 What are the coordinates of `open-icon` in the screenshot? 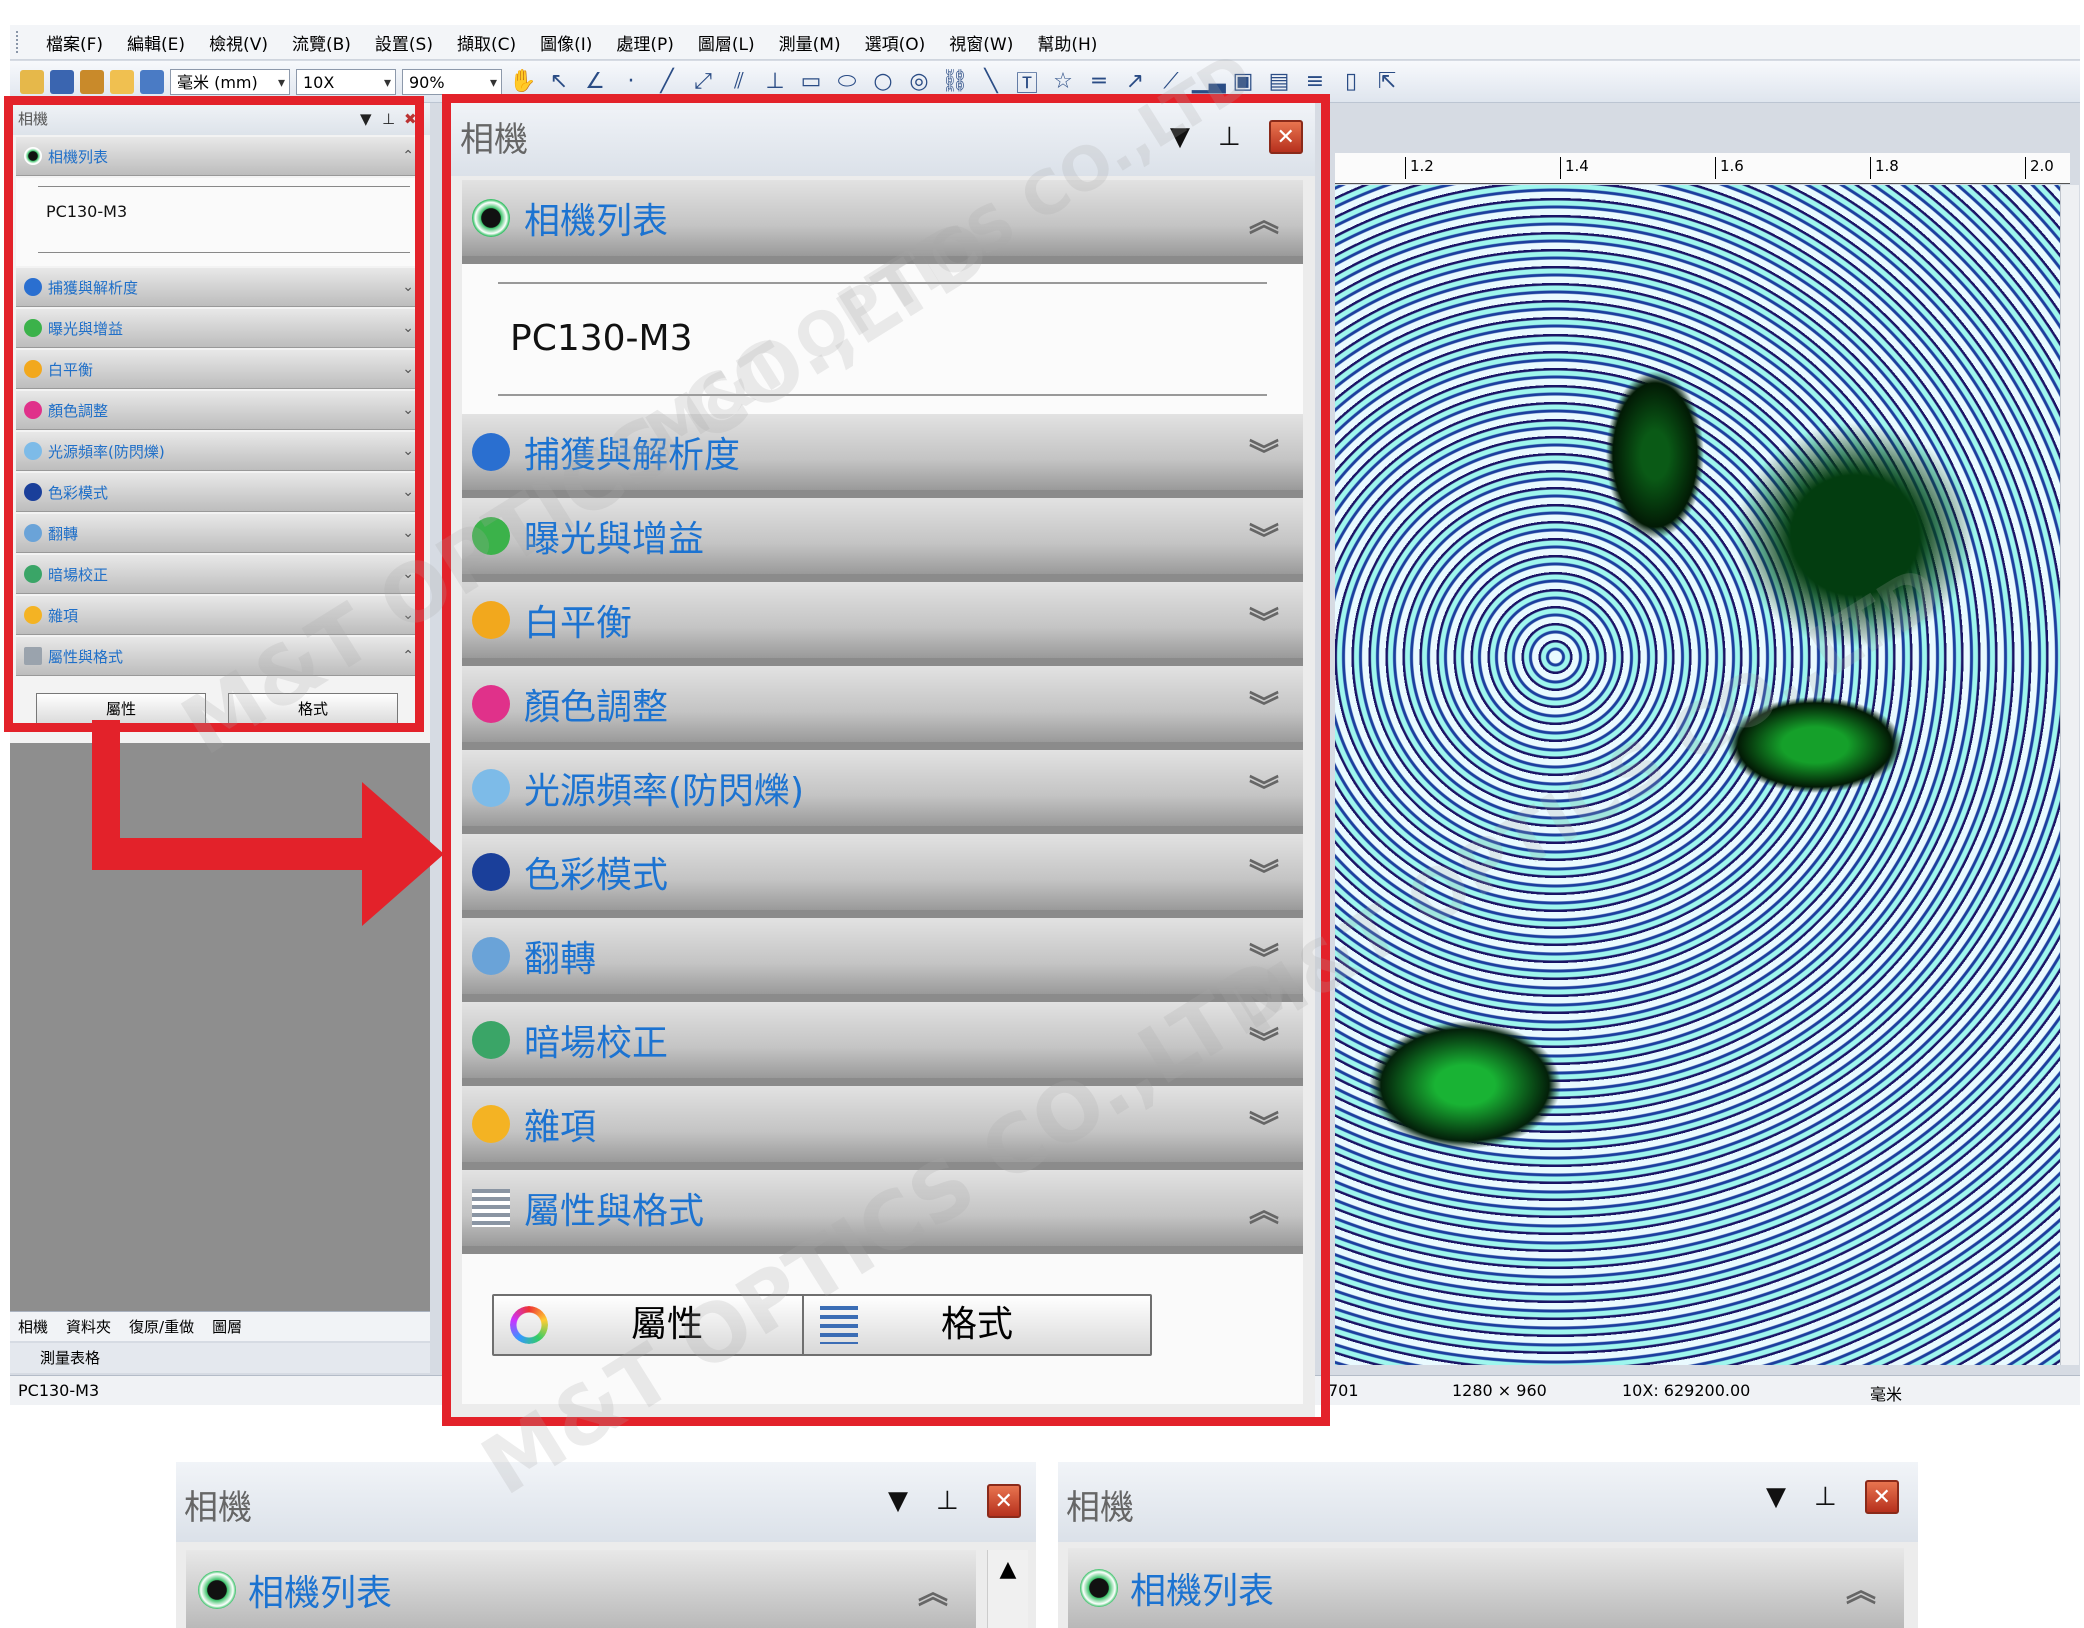 It's located at (32, 81).